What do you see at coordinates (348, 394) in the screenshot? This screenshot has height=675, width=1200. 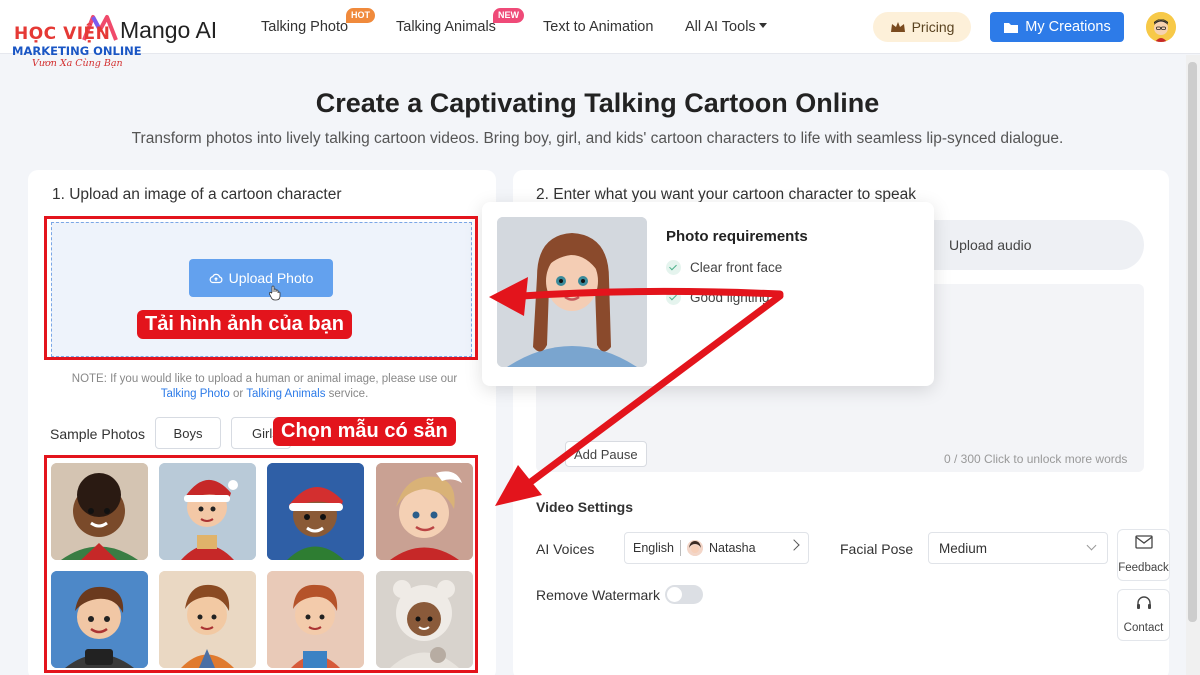 I see `note-suffix: service.` at bounding box center [348, 394].